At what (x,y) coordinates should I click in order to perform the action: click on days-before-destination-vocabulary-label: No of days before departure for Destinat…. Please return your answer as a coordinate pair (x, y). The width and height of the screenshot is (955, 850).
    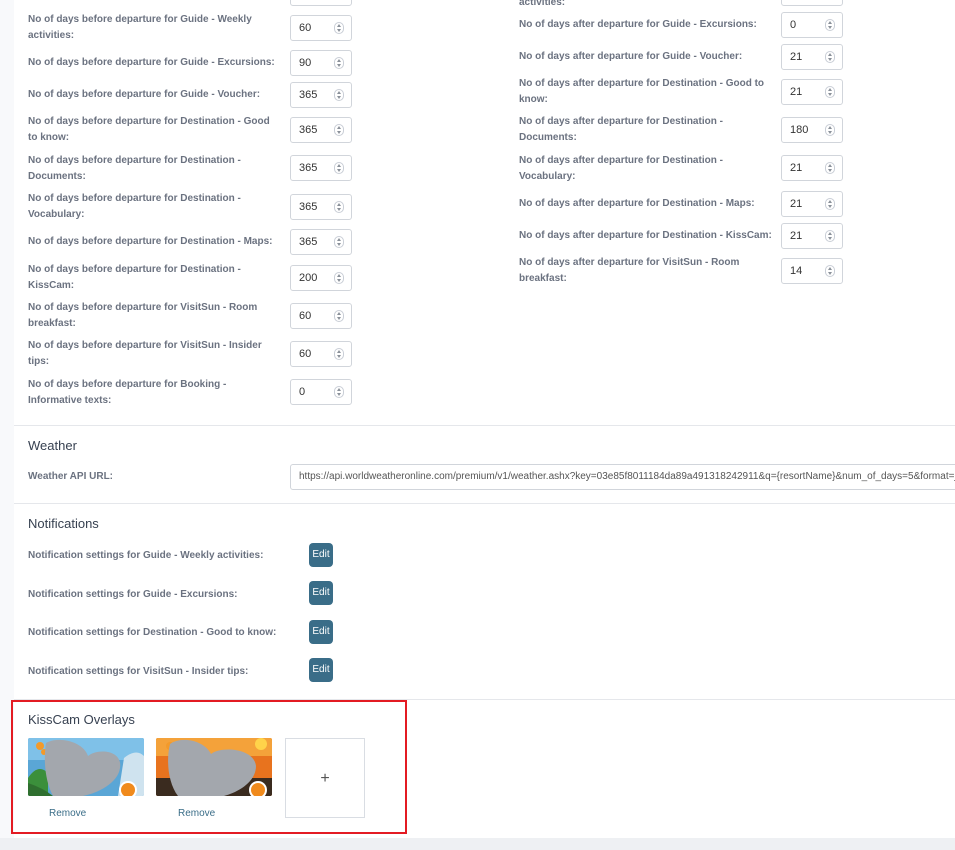
    Looking at the image, I should click on (134, 206).